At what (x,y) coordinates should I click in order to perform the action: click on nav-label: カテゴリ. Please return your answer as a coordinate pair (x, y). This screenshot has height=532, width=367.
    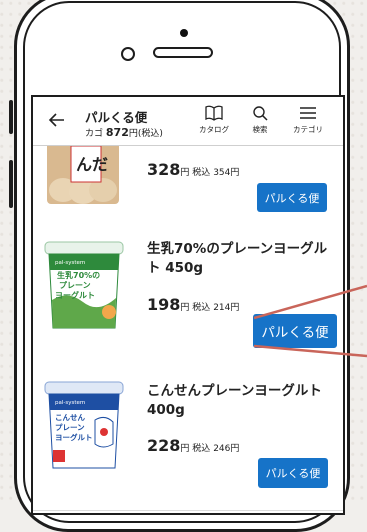
    Looking at the image, I should click on (308, 129).